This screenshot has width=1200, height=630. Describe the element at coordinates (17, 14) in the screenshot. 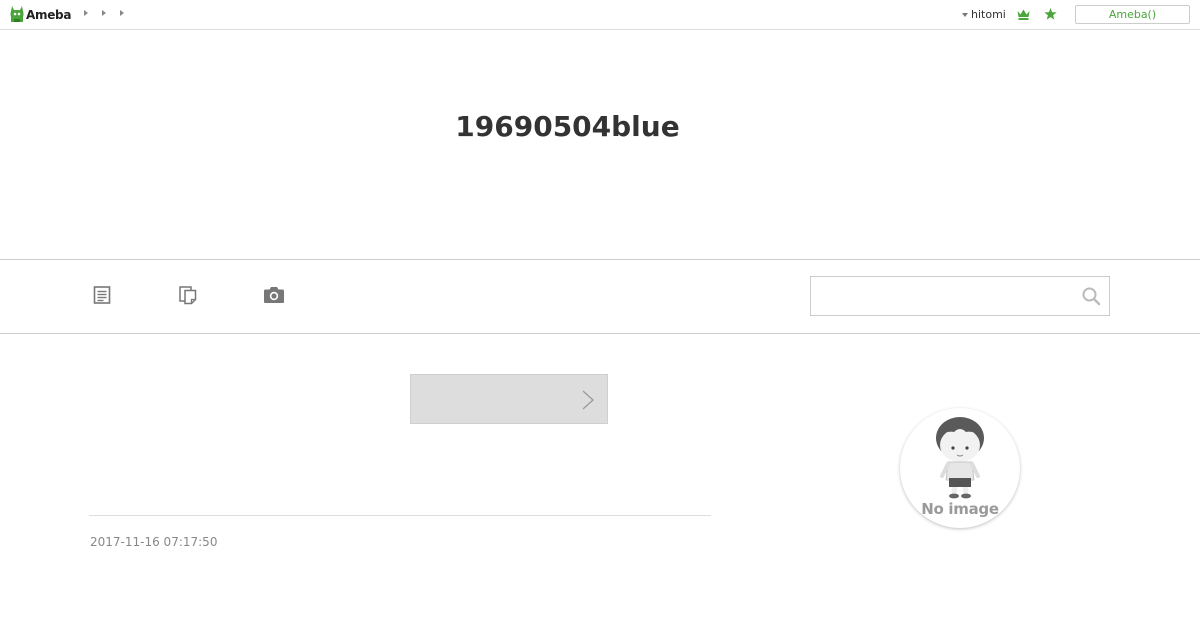

I see `ameba-mascot-icon` at that location.